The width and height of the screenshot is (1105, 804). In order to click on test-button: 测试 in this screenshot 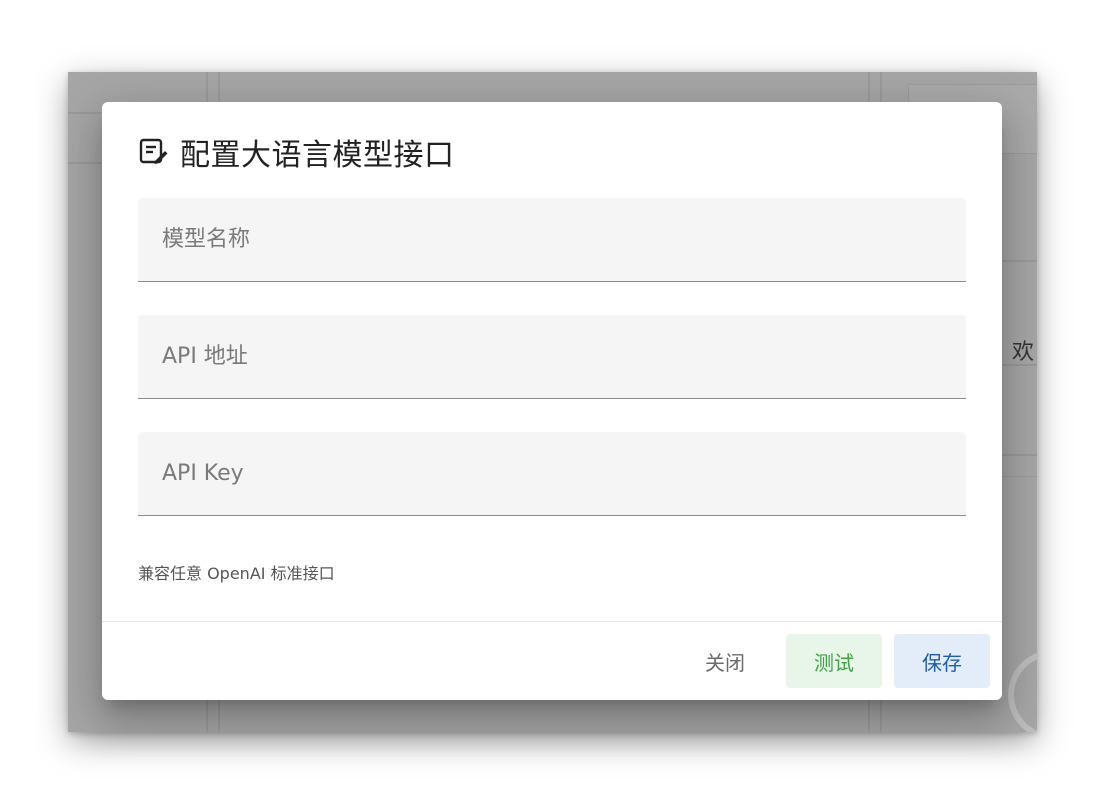, I will do `click(834, 661)`.